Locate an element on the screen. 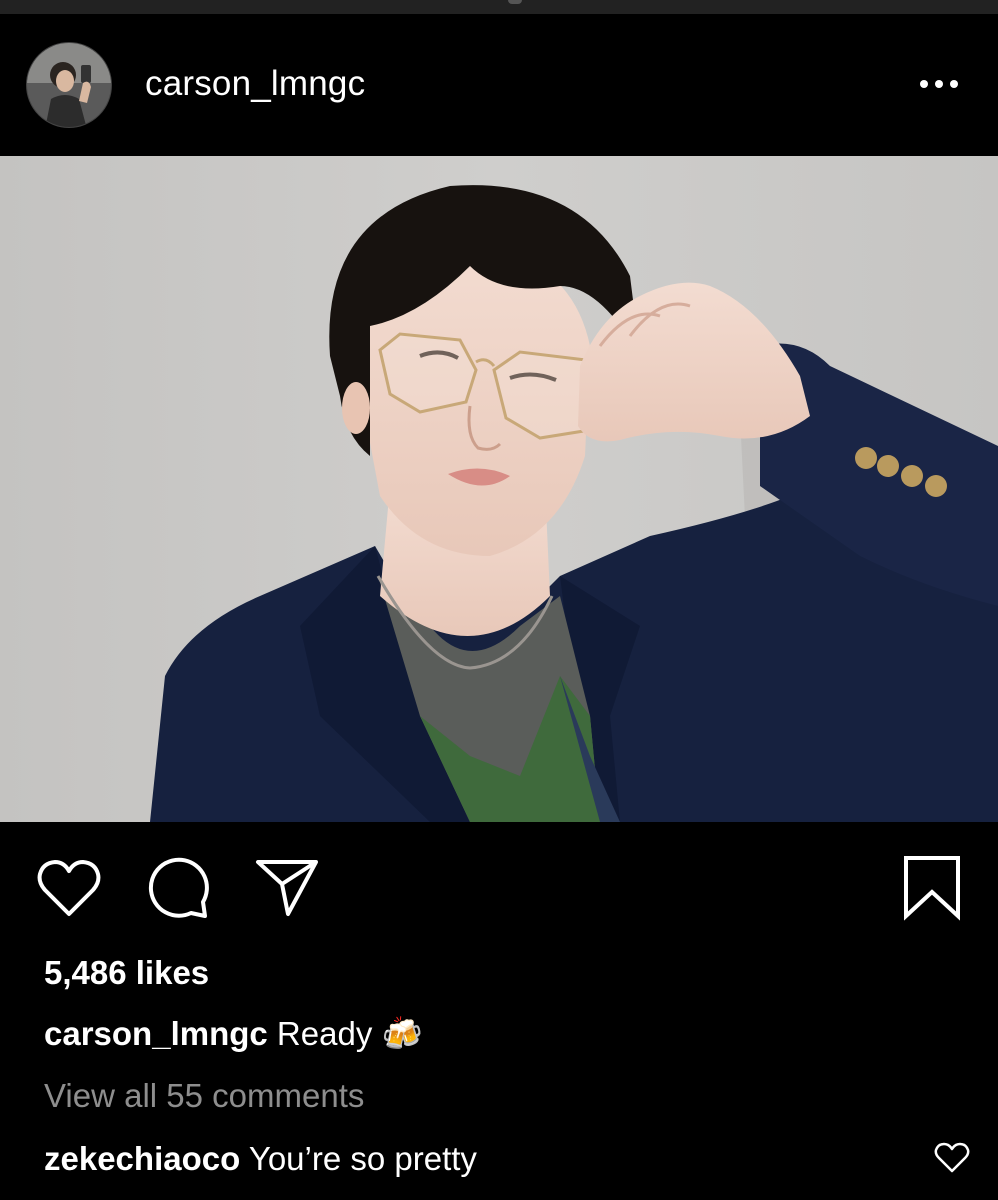 This screenshot has height=1200, width=998. status-bar-notch is located at coordinates (515, 2).